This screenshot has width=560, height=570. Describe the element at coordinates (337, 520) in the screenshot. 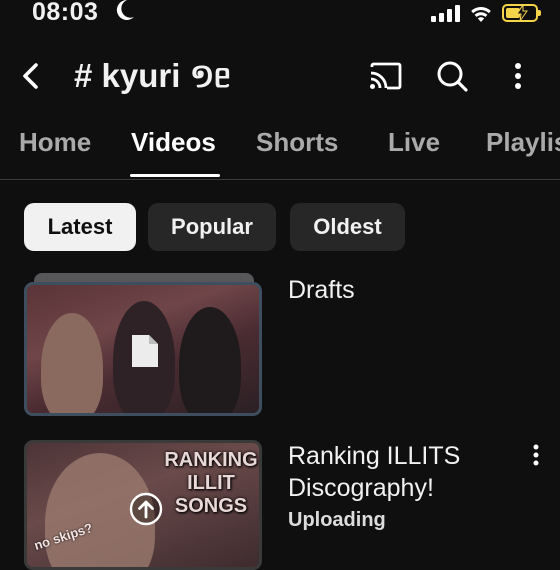

I see `upload-status: Uploading` at that location.